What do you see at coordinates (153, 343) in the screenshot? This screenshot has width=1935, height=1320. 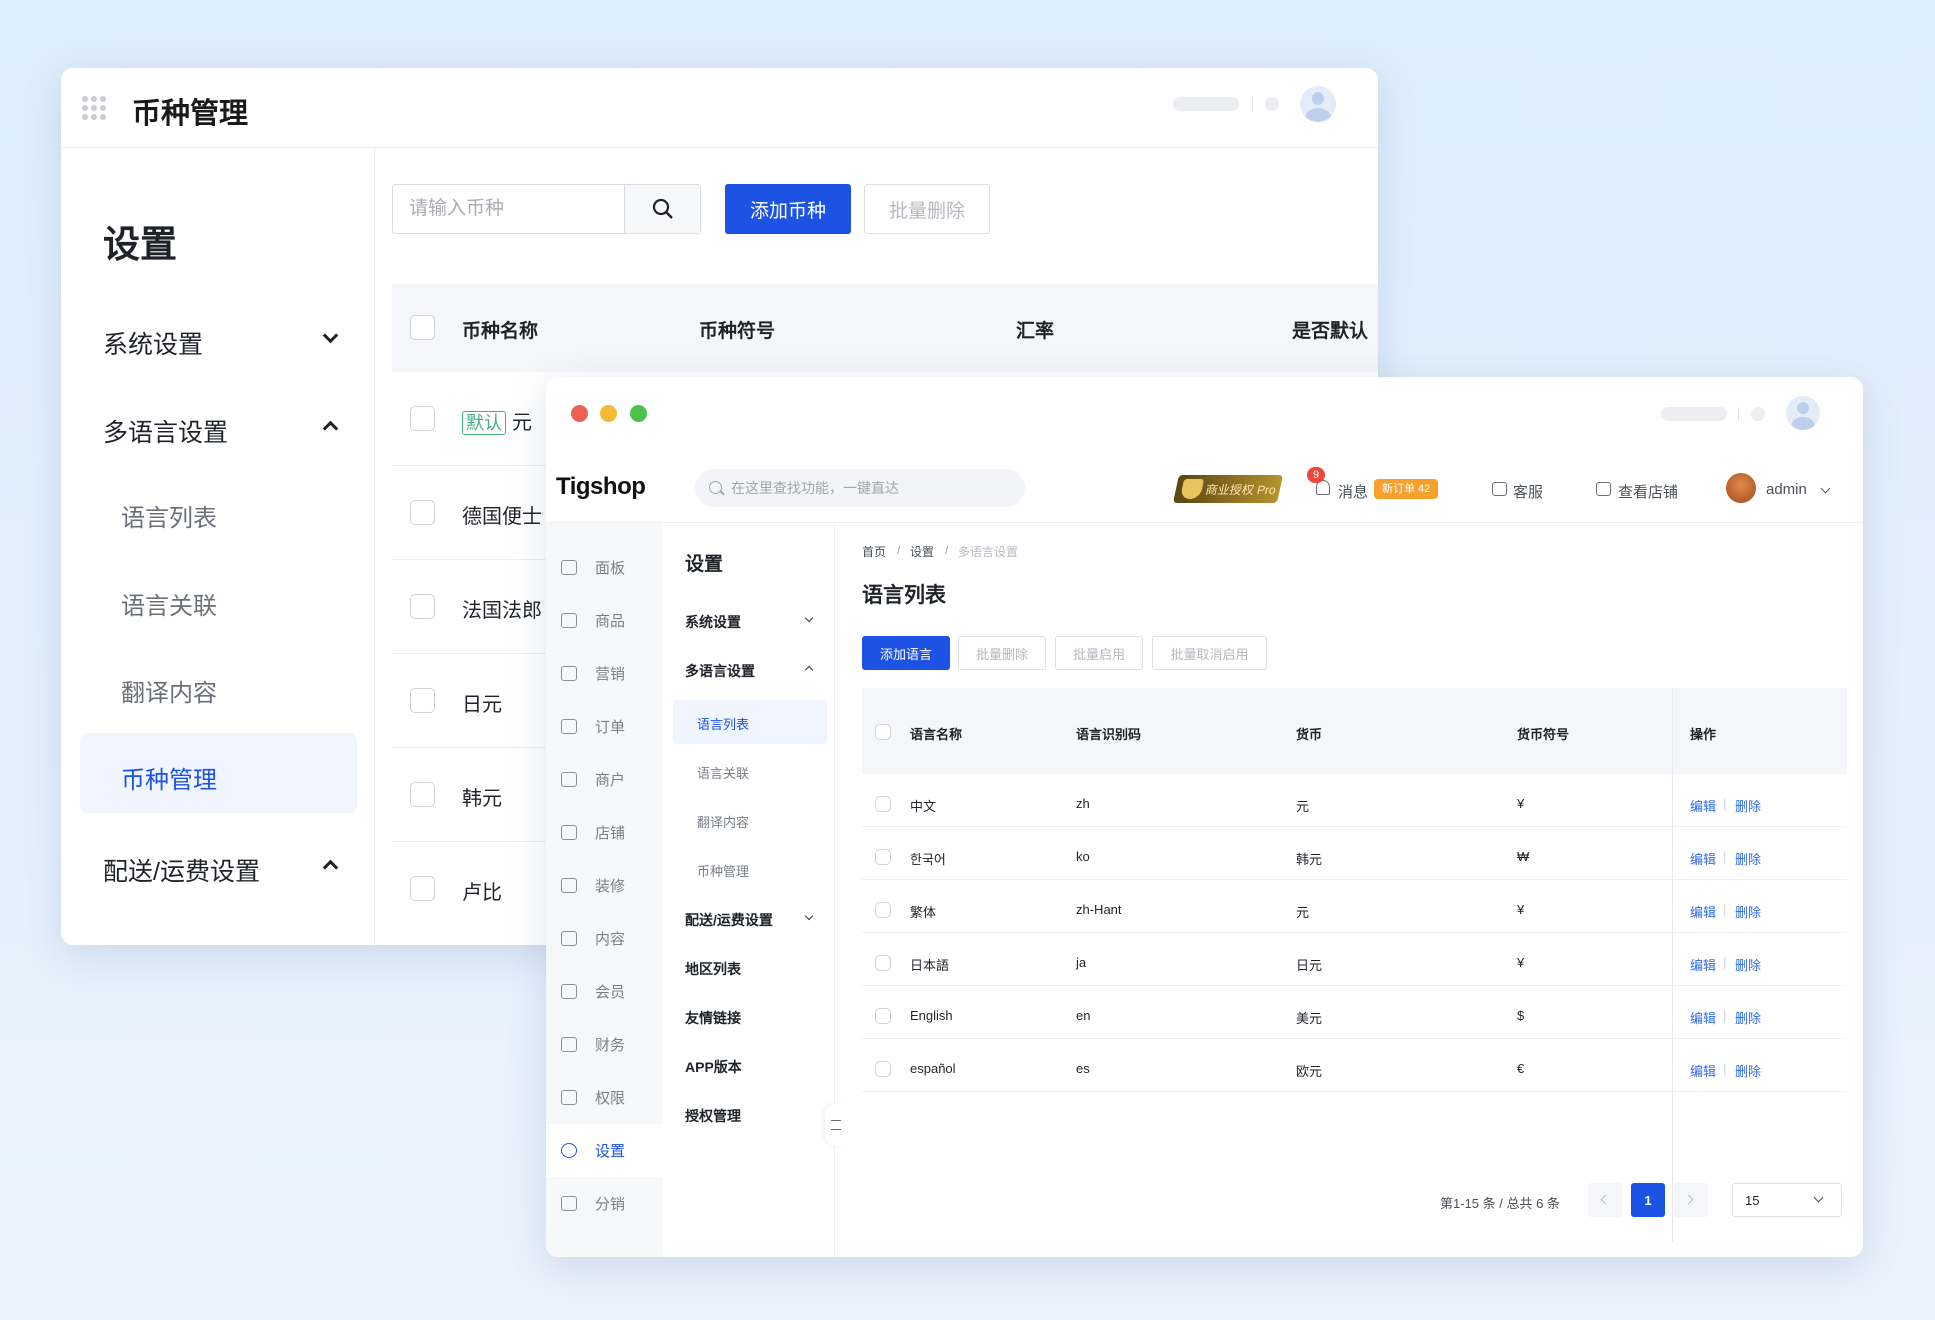 I see `sidebar-item-system: 系统设置` at bounding box center [153, 343].